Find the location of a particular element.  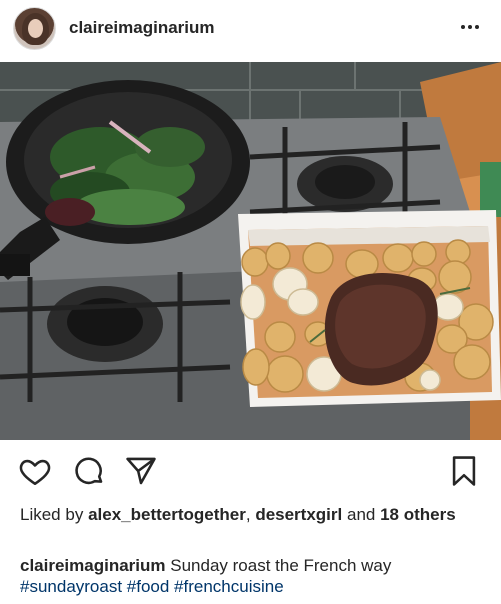

avatar is located at coordinates (34, 28).